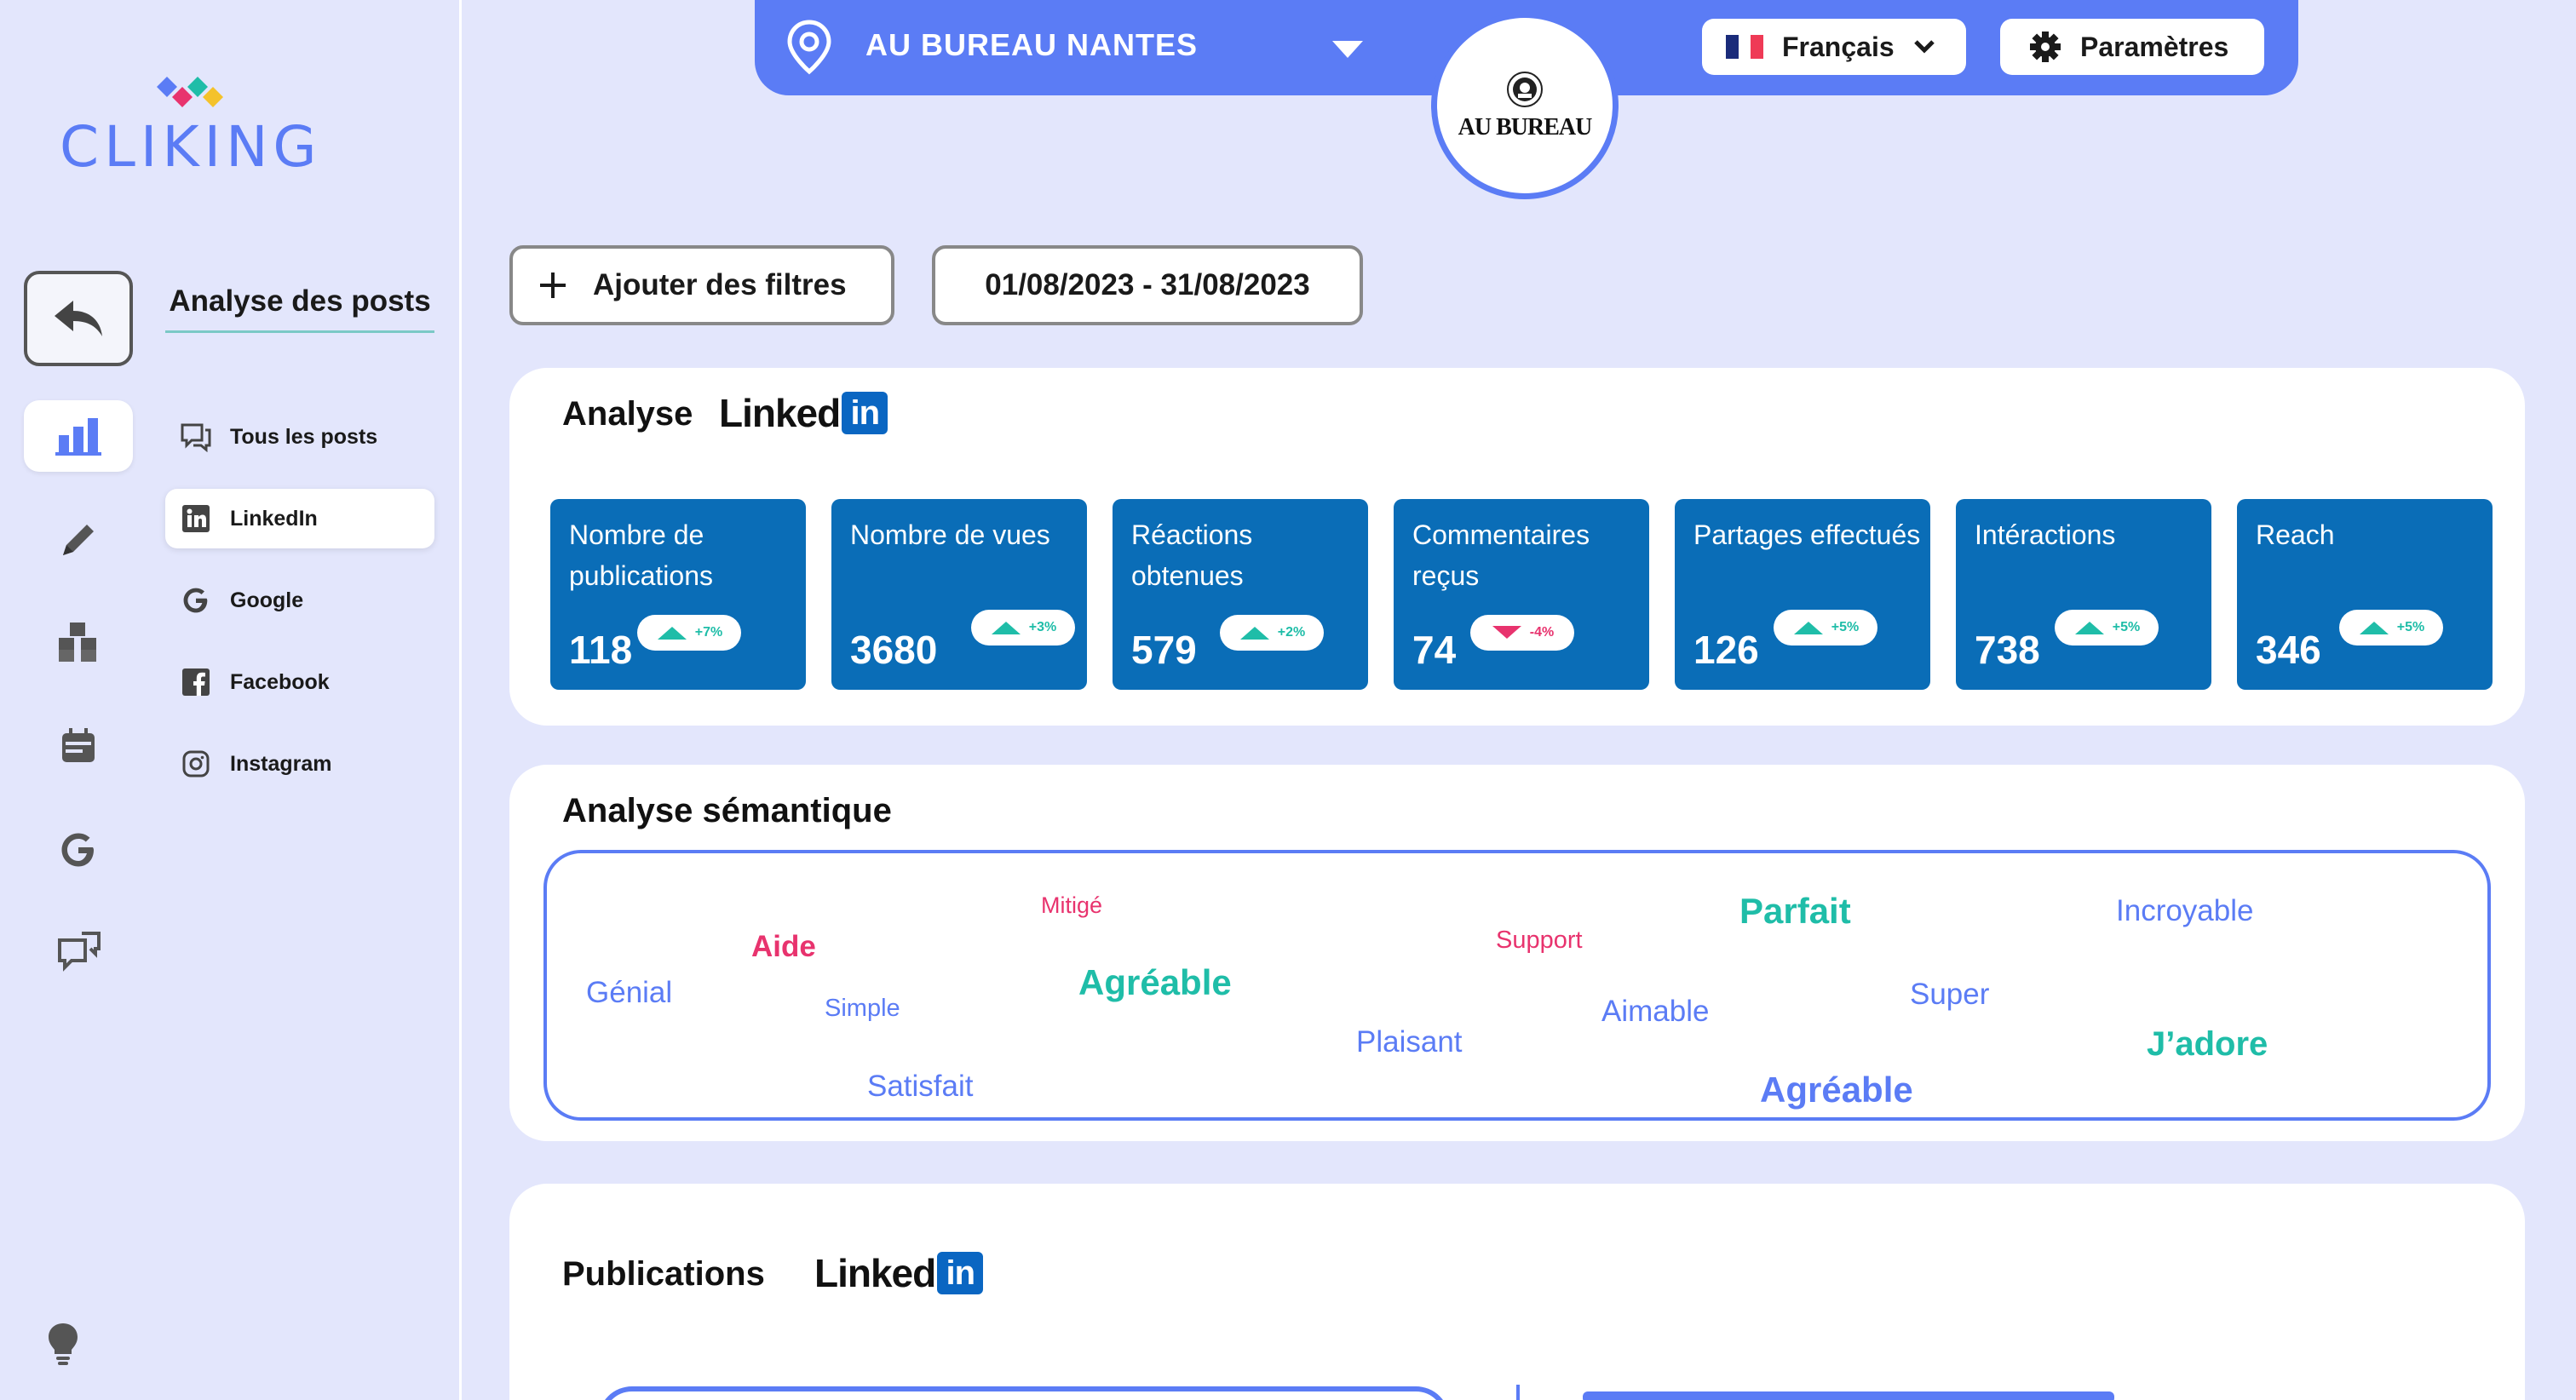  Describe the element at coordinates (1542, 632) in the screenshot. I see `kpi-delta: -4%` at that location.